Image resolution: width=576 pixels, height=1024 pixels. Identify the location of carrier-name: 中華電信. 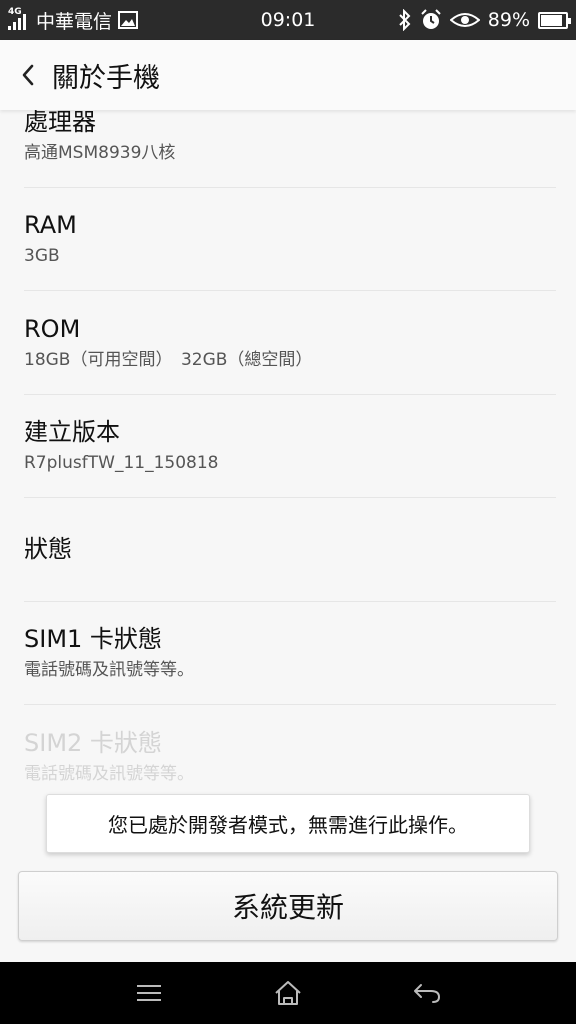
(74, 21).